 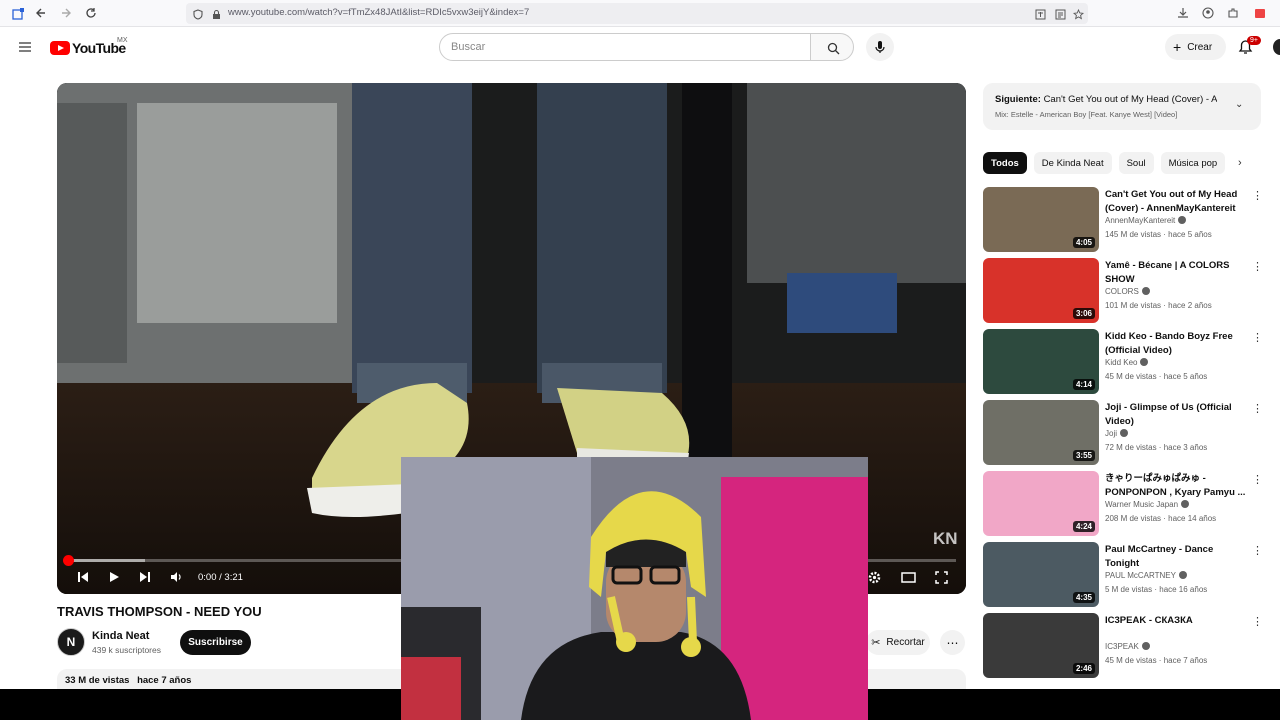 I want to click on back-icon, so click(x=41, y=13).